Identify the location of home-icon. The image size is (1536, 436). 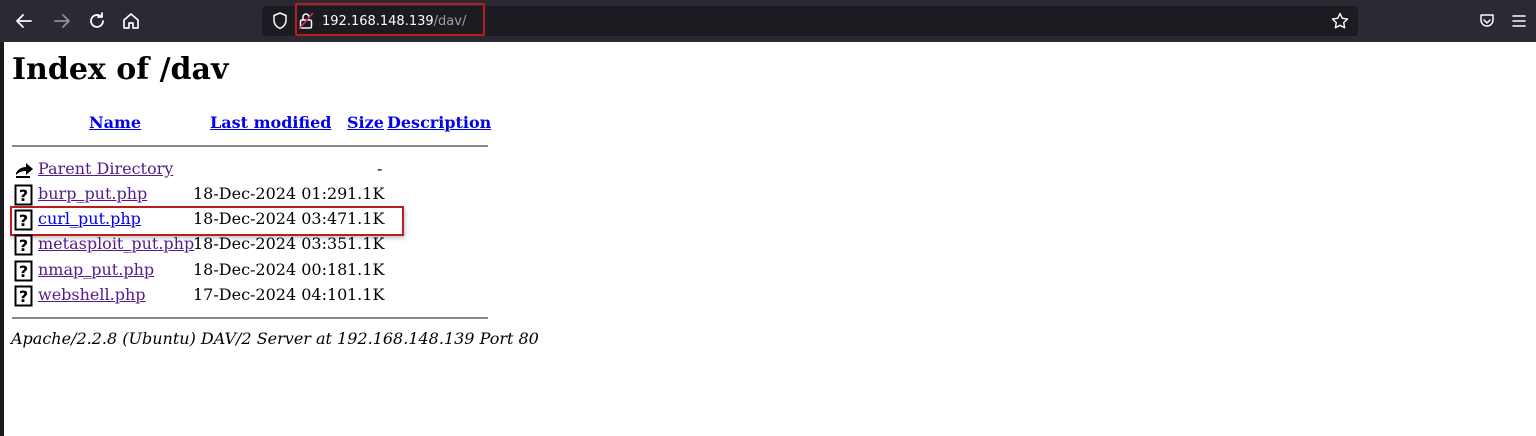
(131, 21).